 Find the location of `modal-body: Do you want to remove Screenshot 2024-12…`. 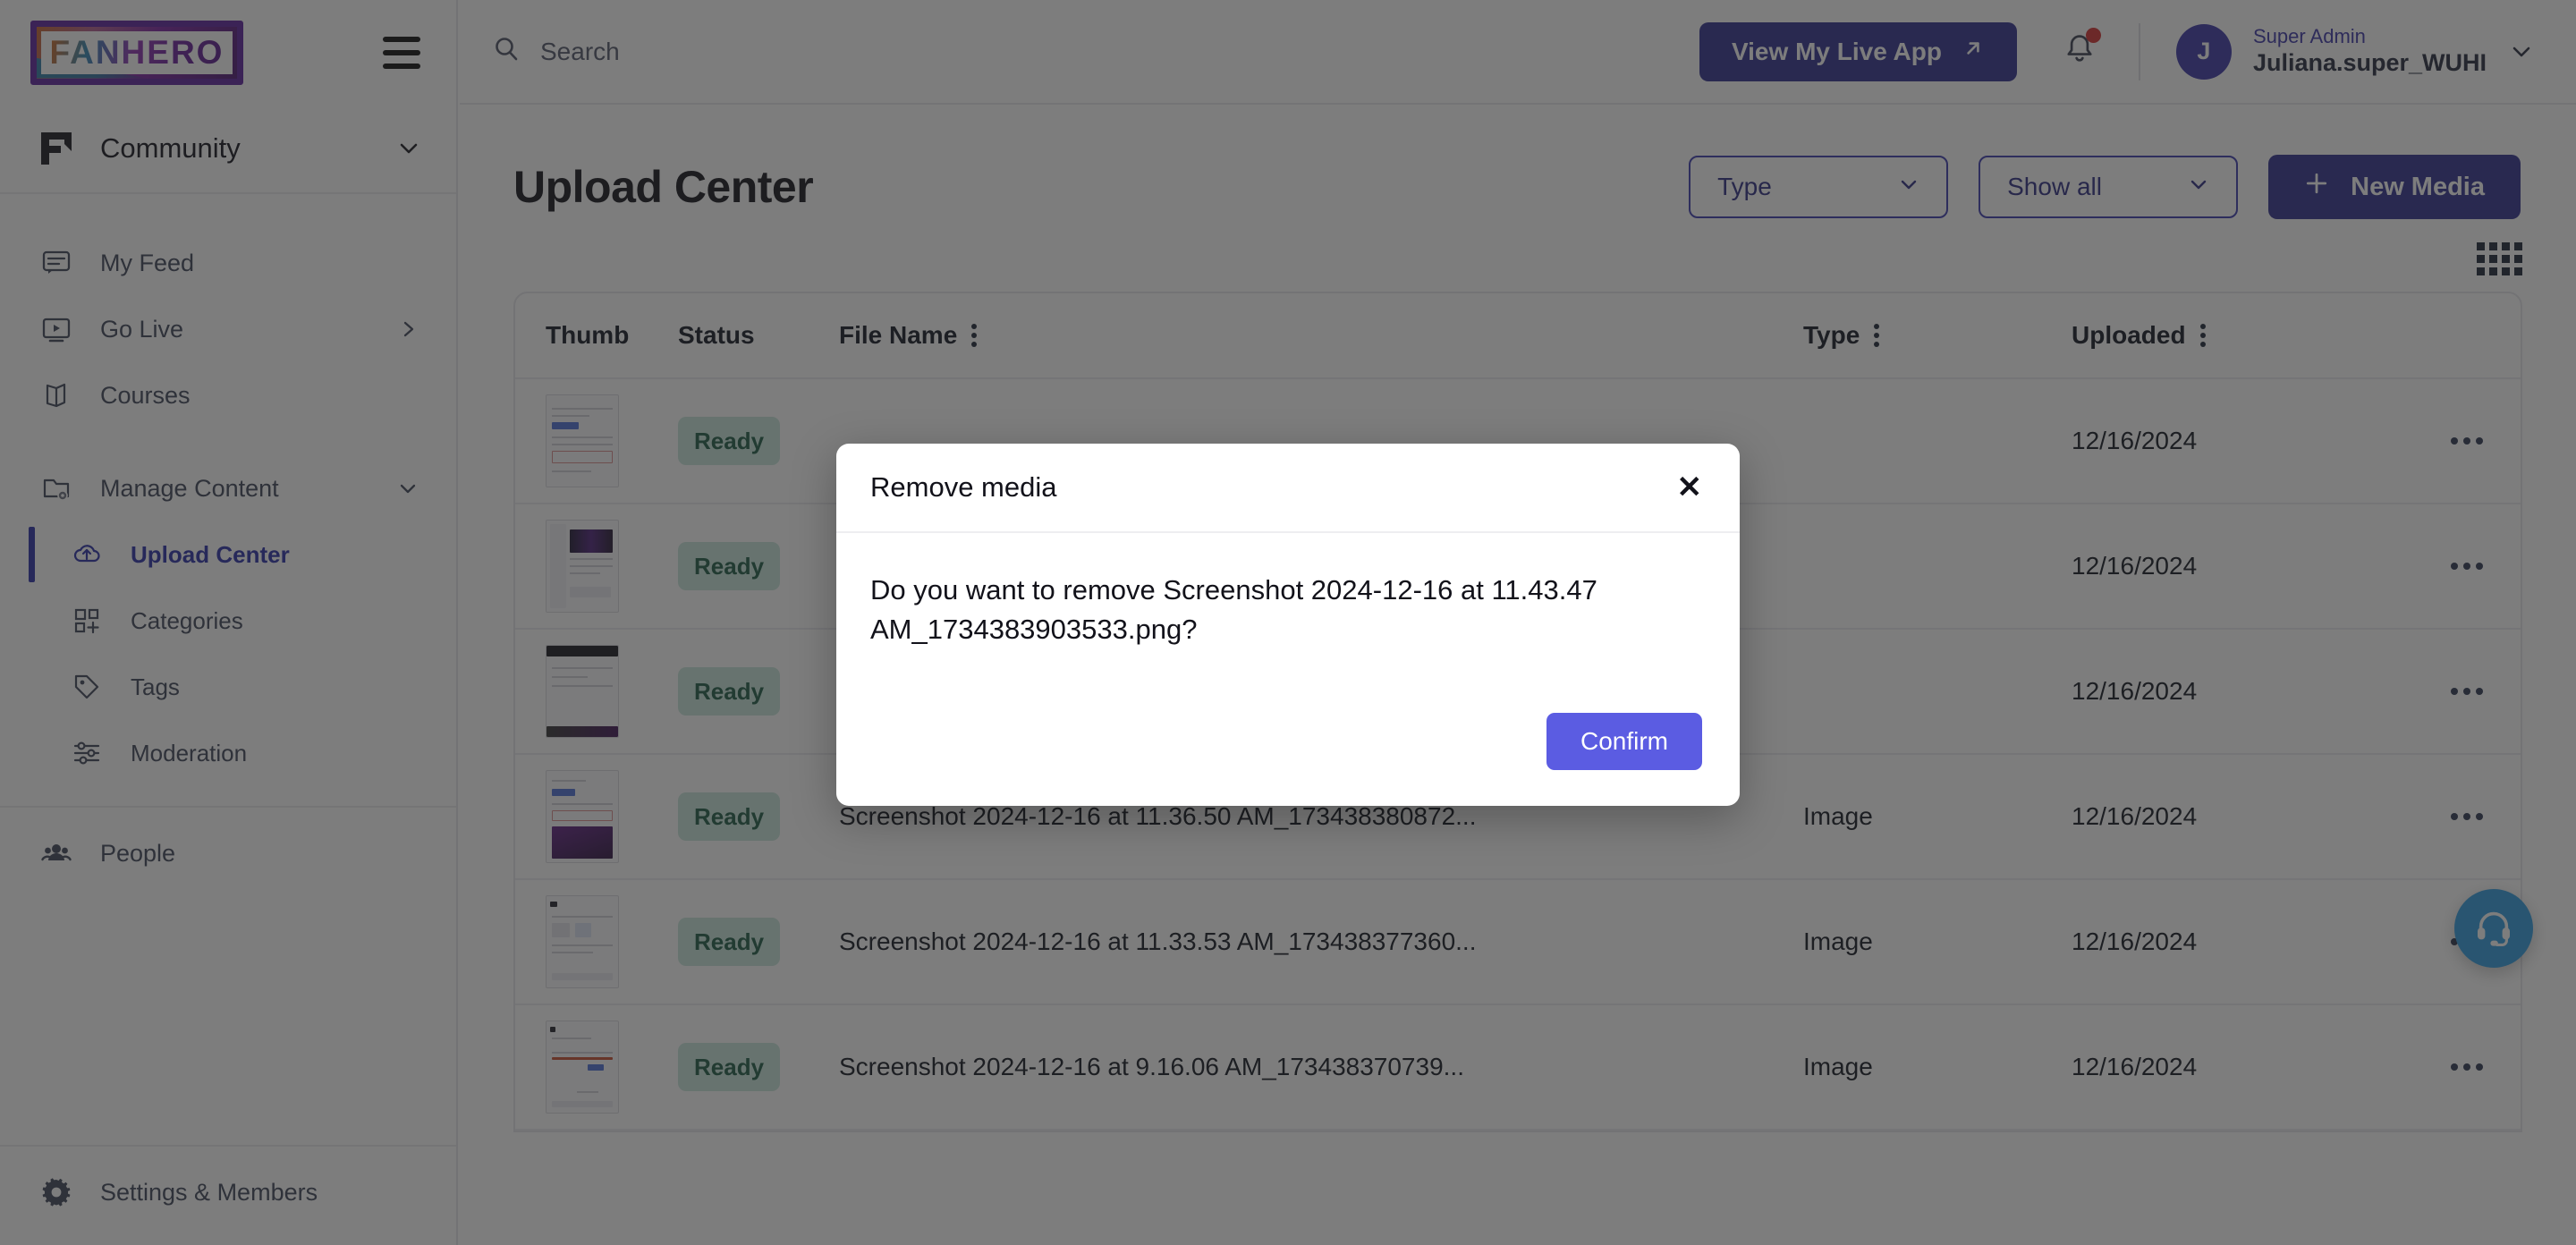

modal-body: Do you want to remove Screenshot 2024-12… is located at coordinates (1288, 623).